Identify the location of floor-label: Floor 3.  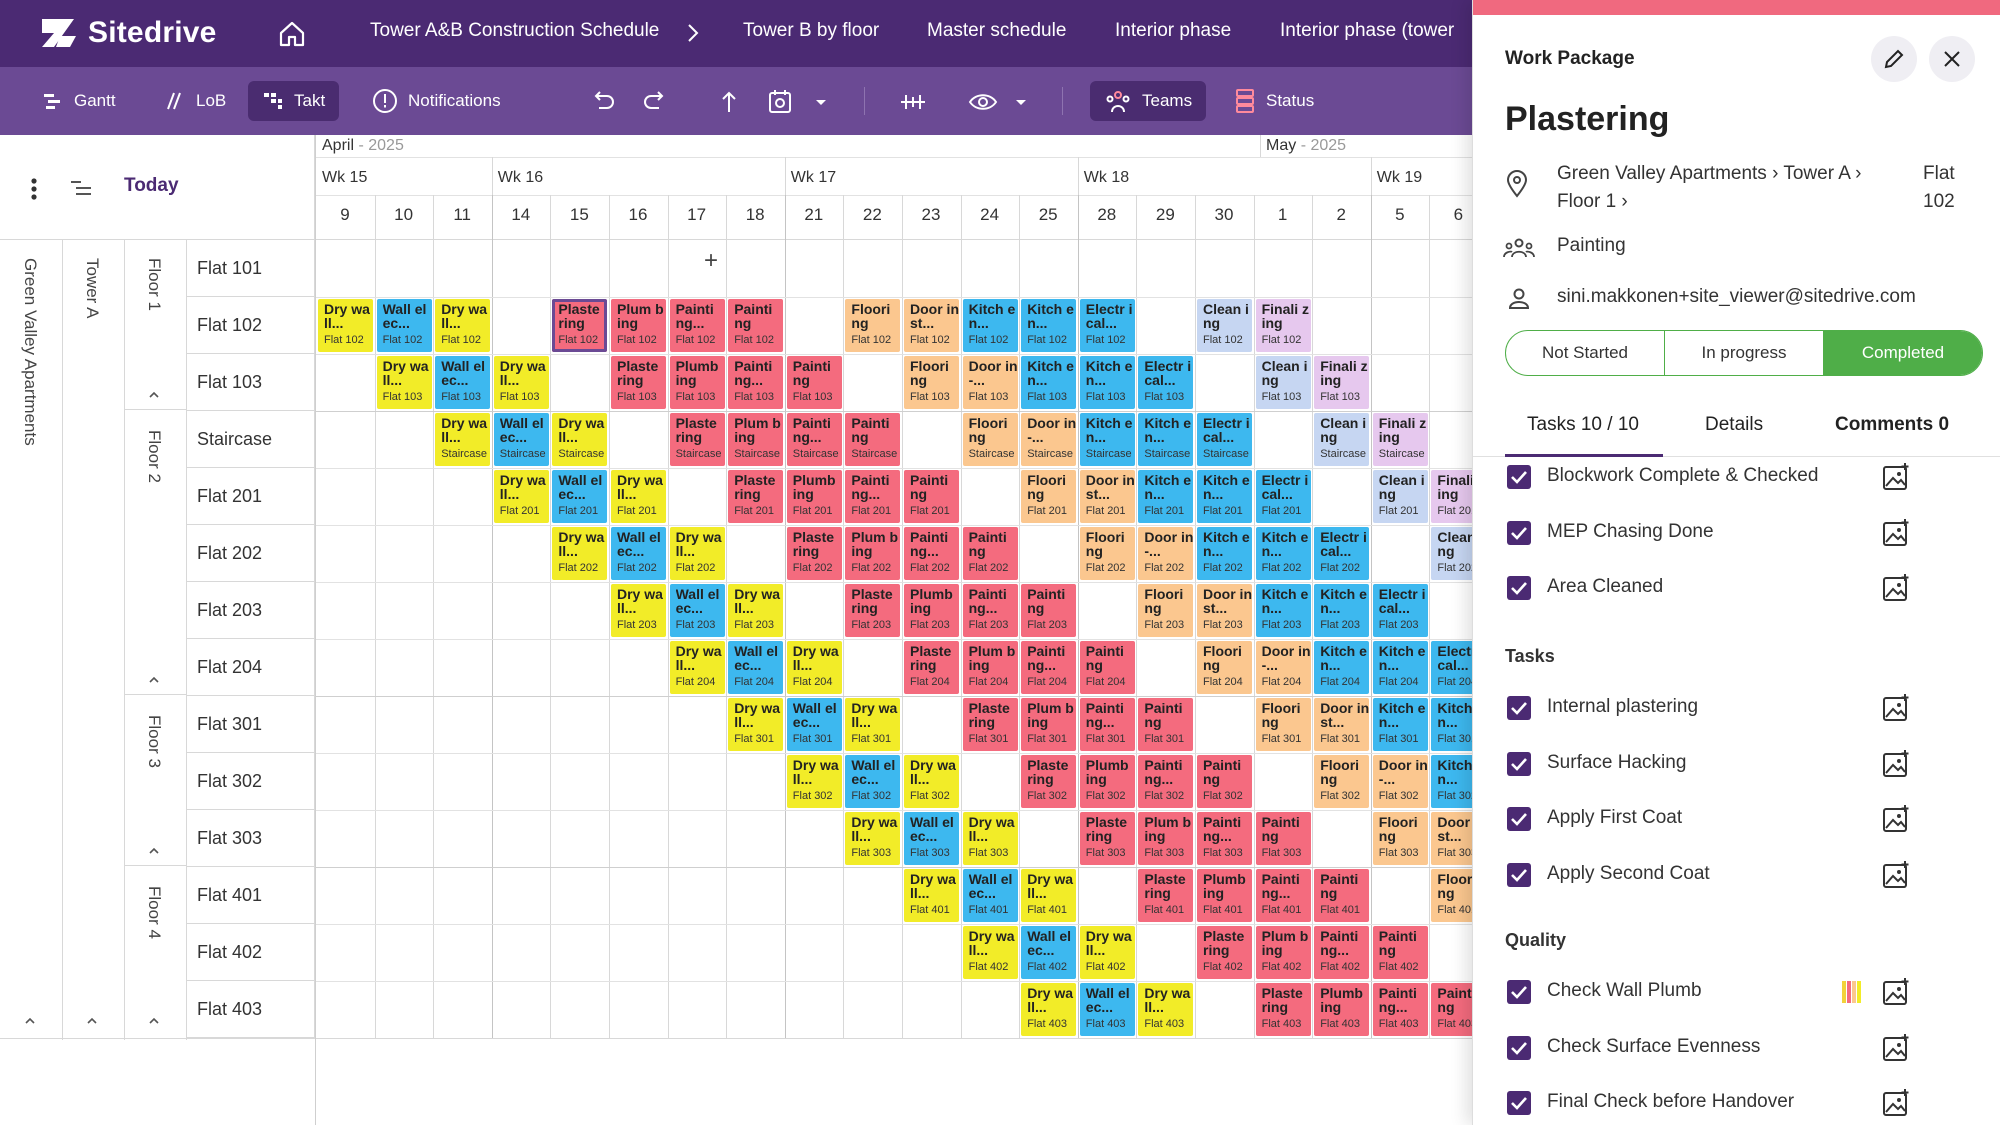
(154, 741).